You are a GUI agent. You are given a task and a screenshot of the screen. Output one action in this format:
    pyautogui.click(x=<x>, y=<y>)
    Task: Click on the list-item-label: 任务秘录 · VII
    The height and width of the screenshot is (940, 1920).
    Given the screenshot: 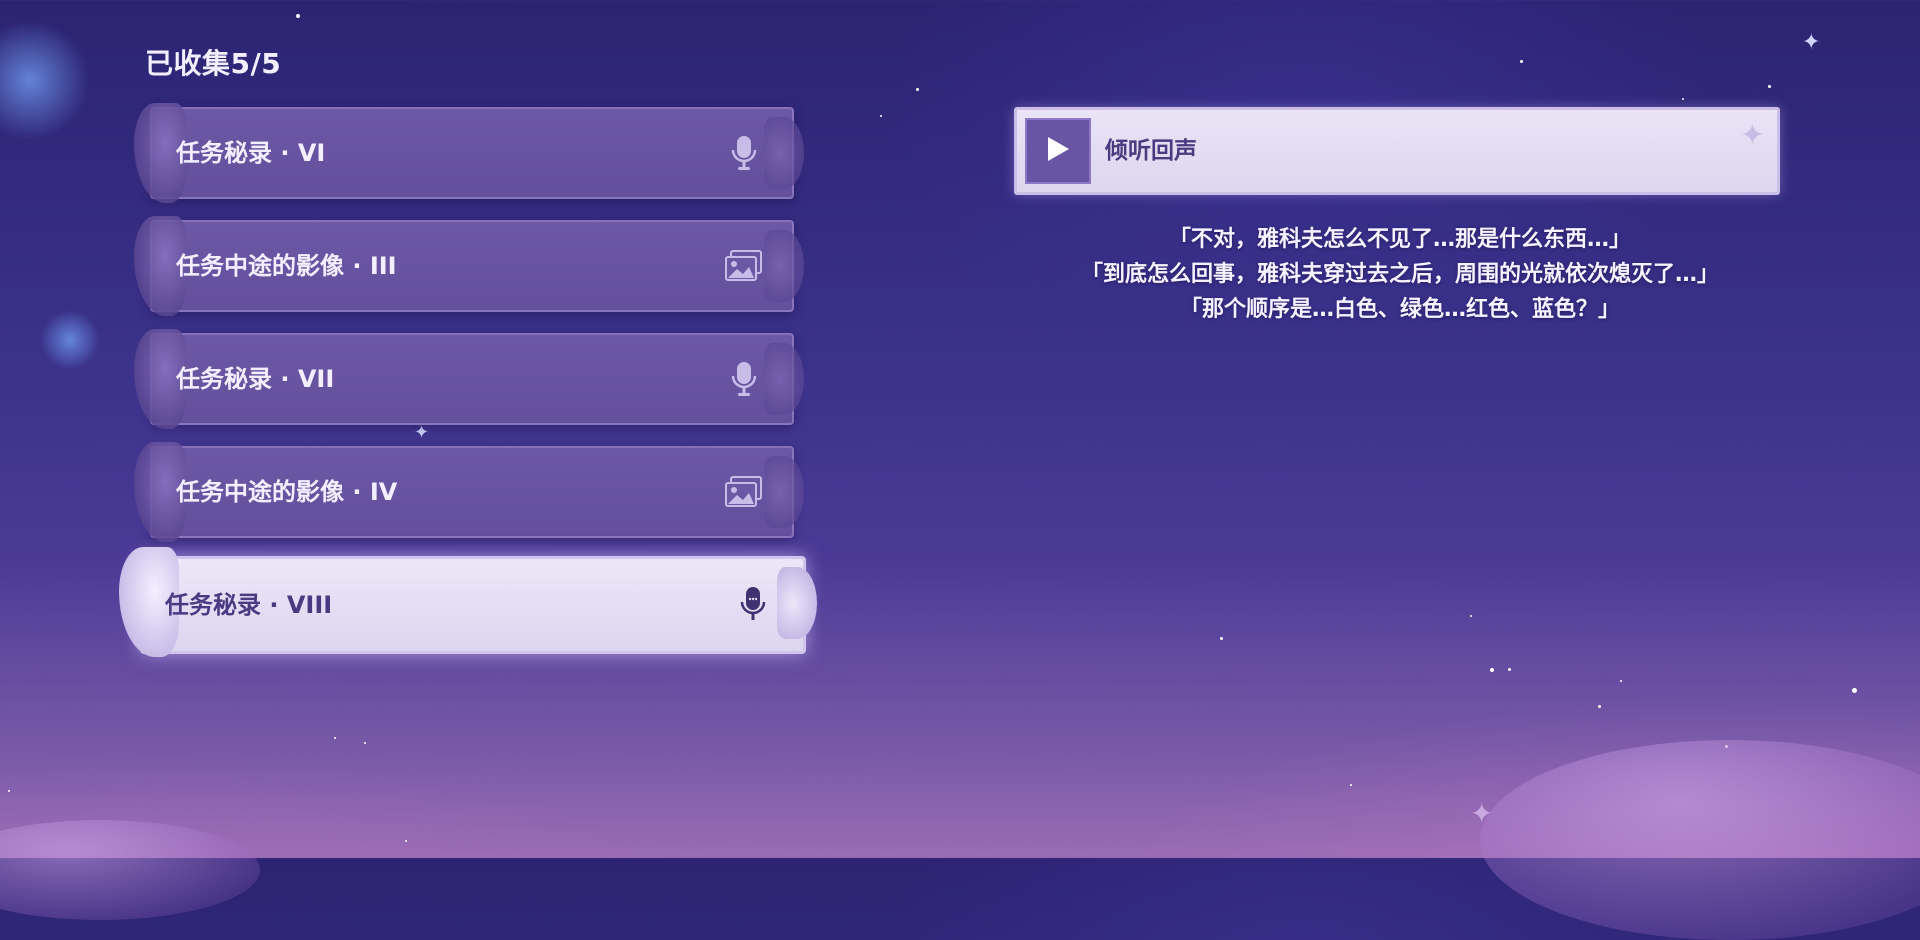 What is the action you would take?
    pyautogui.click(x=255, y=379)
    